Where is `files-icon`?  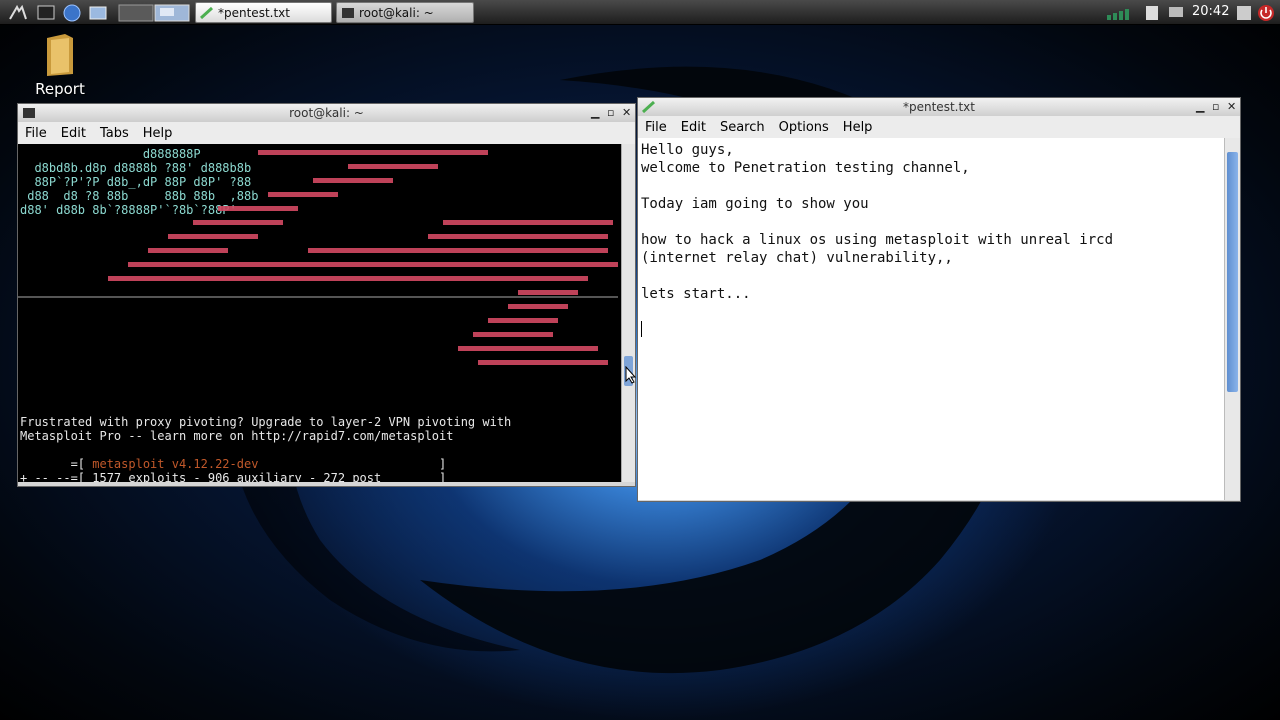 files-icon is located at coordinates (98, 12).